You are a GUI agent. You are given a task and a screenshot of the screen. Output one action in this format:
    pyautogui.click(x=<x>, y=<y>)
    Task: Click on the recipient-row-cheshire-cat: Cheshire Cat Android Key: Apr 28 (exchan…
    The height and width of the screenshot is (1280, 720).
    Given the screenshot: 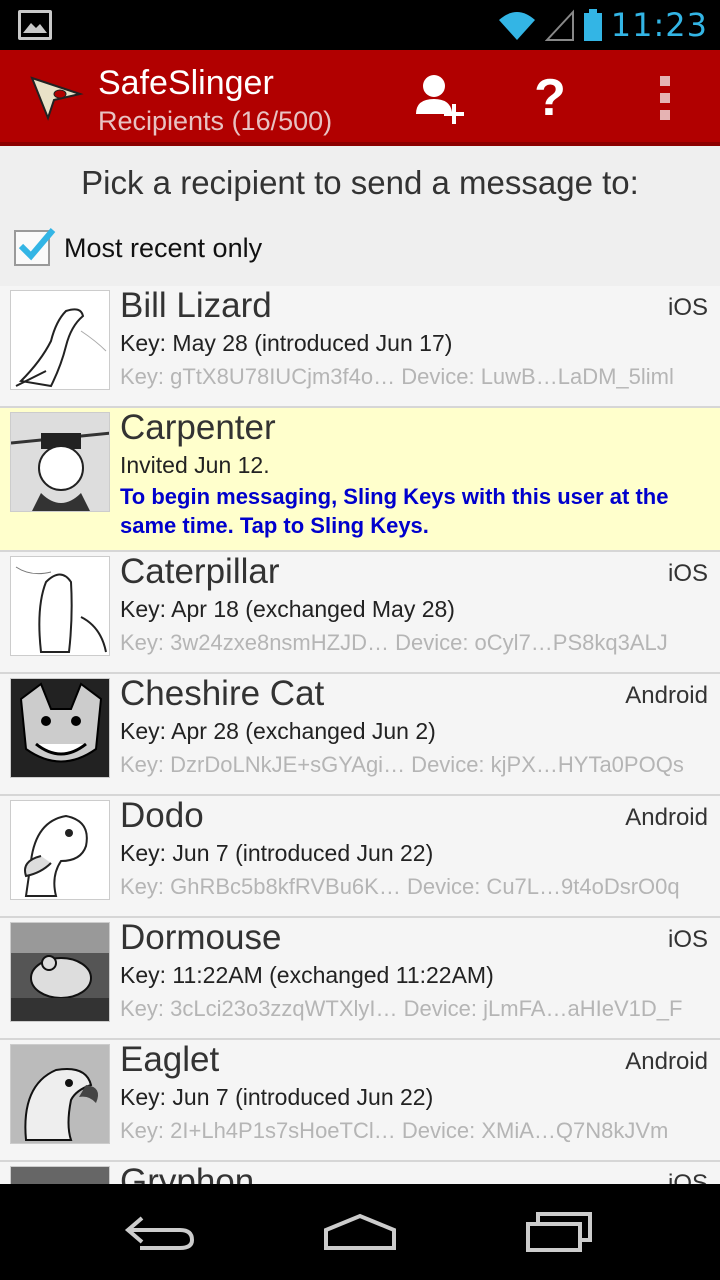 What is the action you would take?
    pyautogui.click(x=360, y=735)
    